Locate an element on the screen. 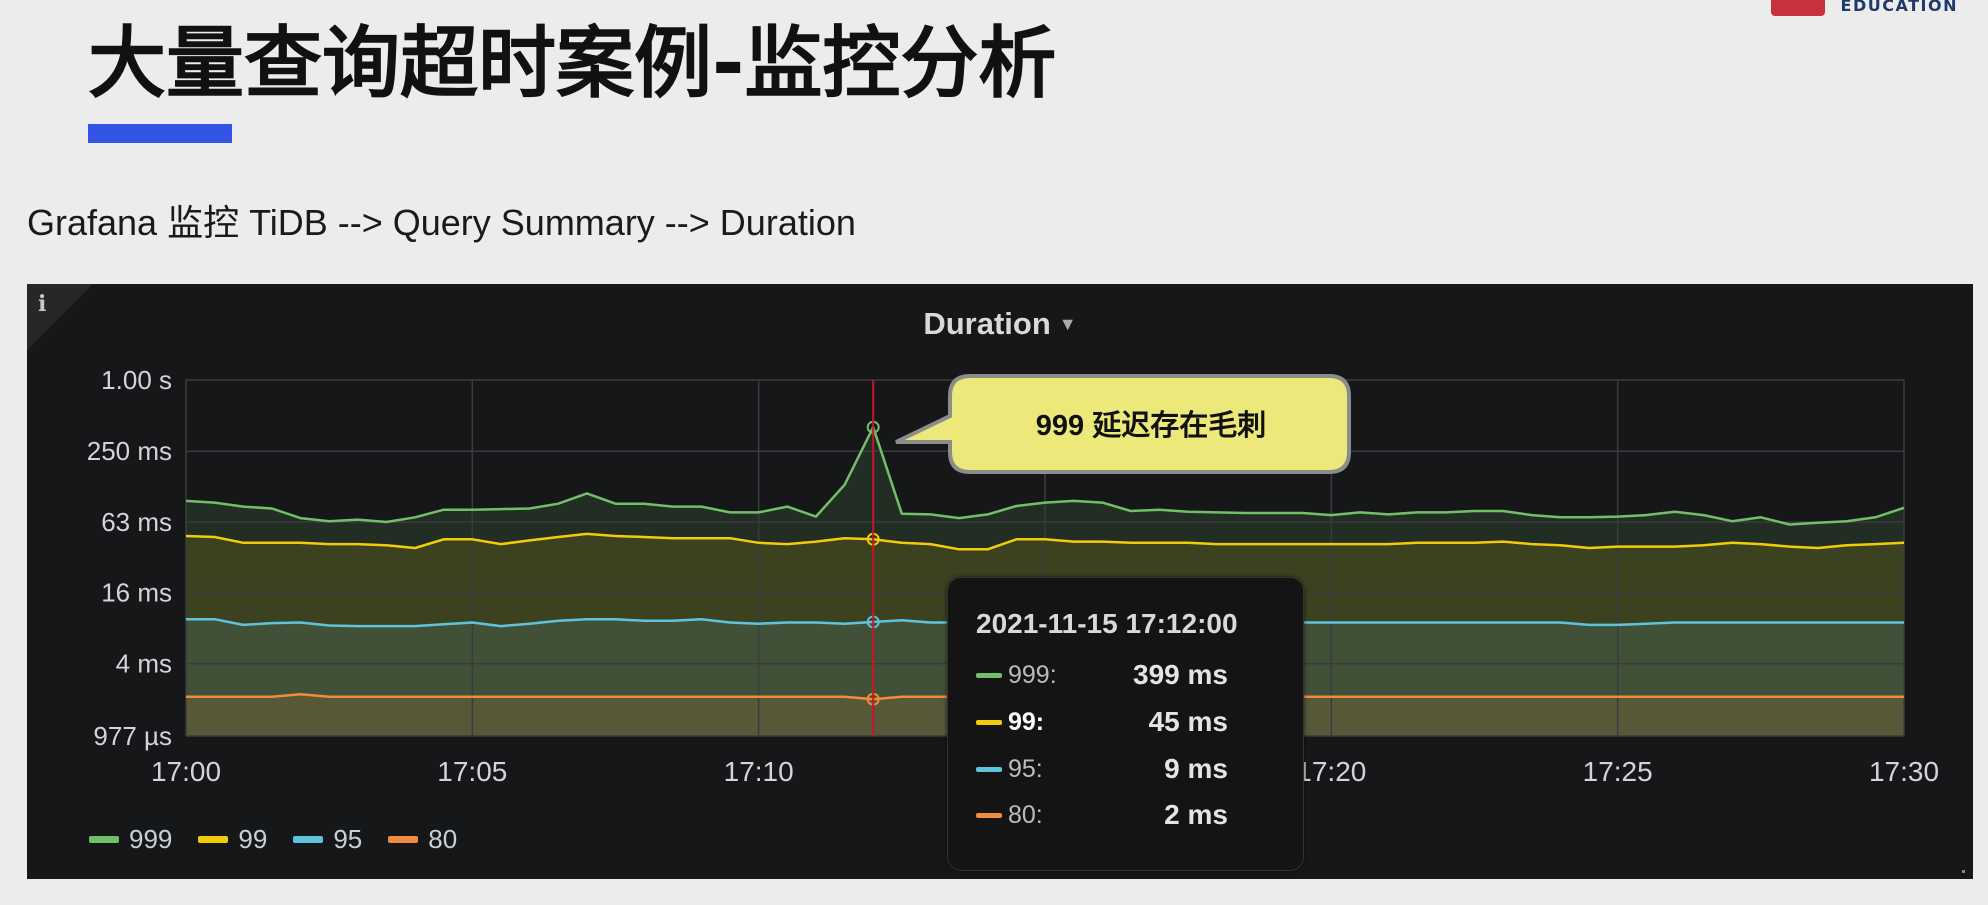  annotation-callout: 999 延迟存在毛刺 is located at coordinates (1123, 424).